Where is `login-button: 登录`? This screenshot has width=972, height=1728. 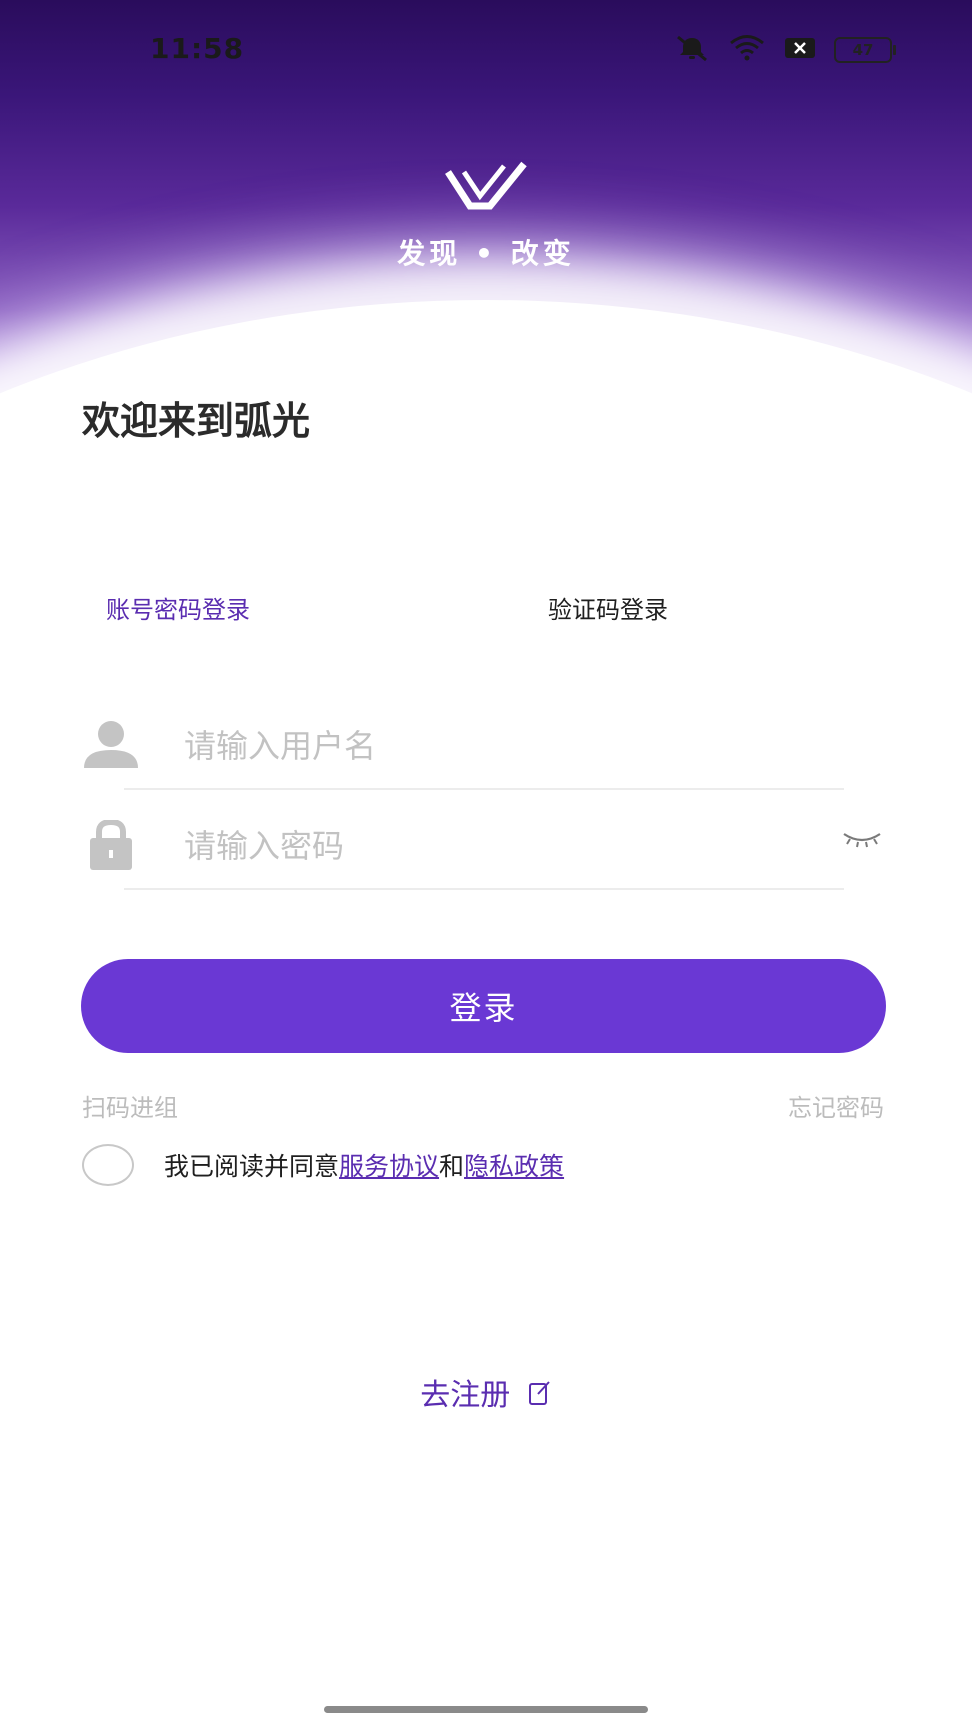 login-button: 登录 is located at coordinates (483, 1006).